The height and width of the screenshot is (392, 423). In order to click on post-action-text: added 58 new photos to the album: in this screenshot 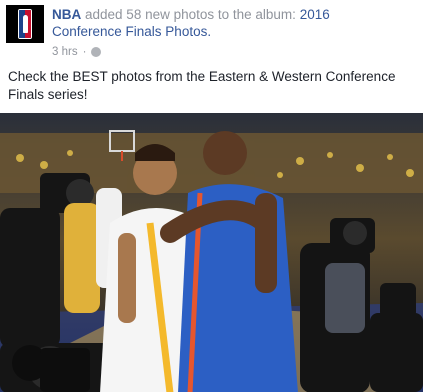, I will do `click(190, 14)`.